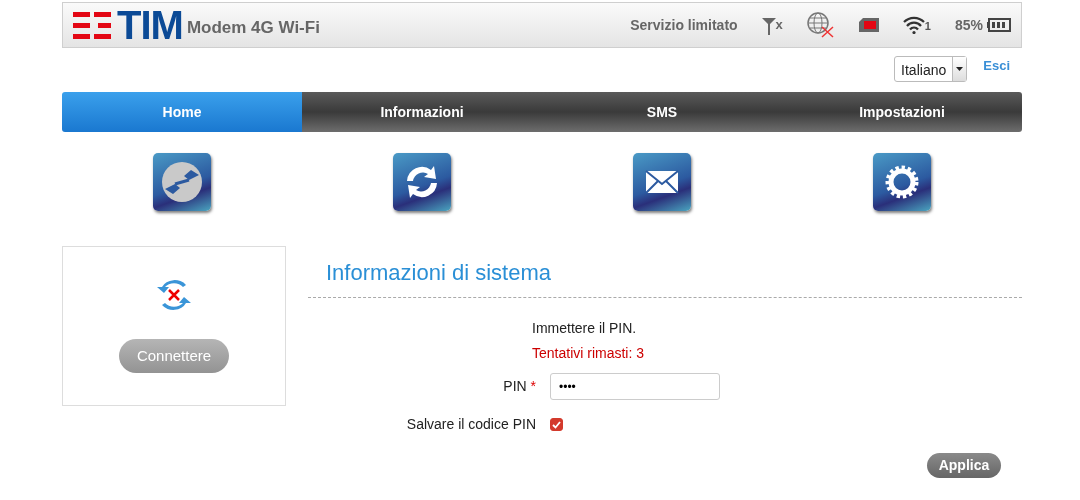 This screenshot has height=500, width=1080. What do you see at coordinates (422, 112) in the screenshot?
I see `nav-tab: Informazioni` at bounding box center [422, 112].